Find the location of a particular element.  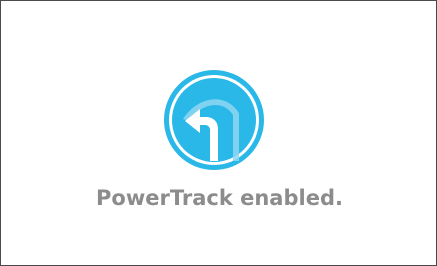

powertrack-left-turn-arrow-icon is located at coordinates (214, 120).